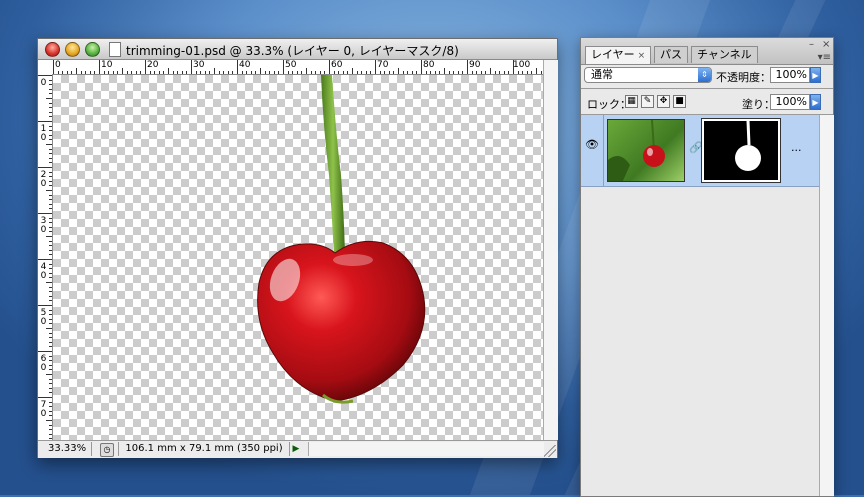 The height and width of the screenshot is (497, 864). I want to click on minimize-icon, so click(72, 49).